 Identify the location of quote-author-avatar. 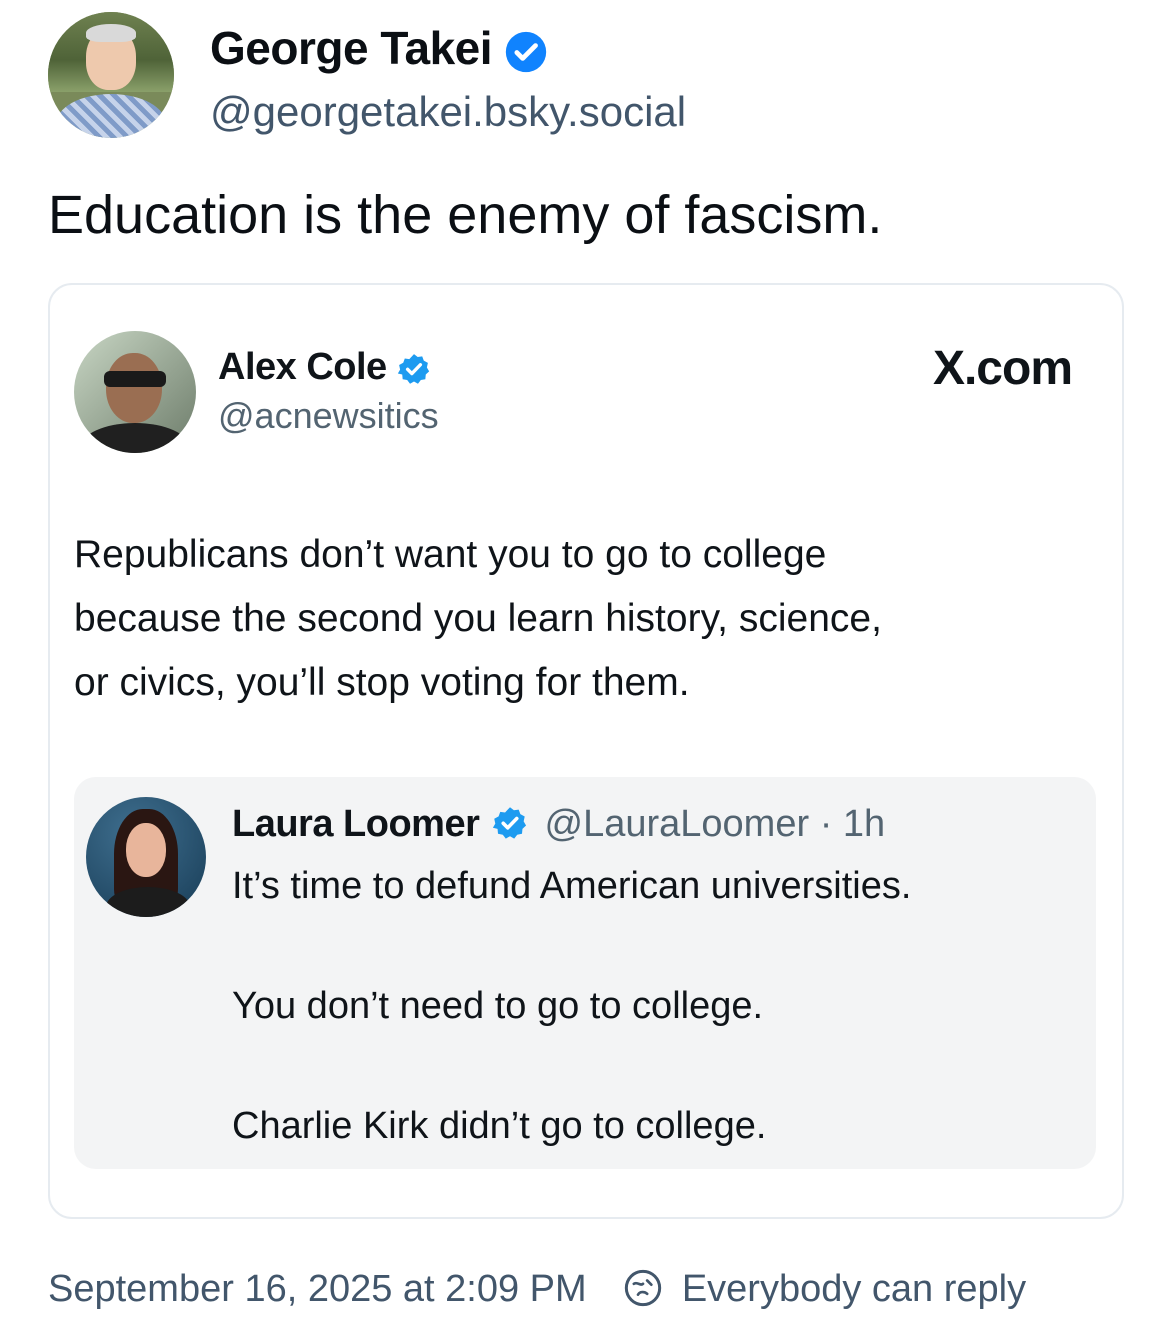
(146, 857).